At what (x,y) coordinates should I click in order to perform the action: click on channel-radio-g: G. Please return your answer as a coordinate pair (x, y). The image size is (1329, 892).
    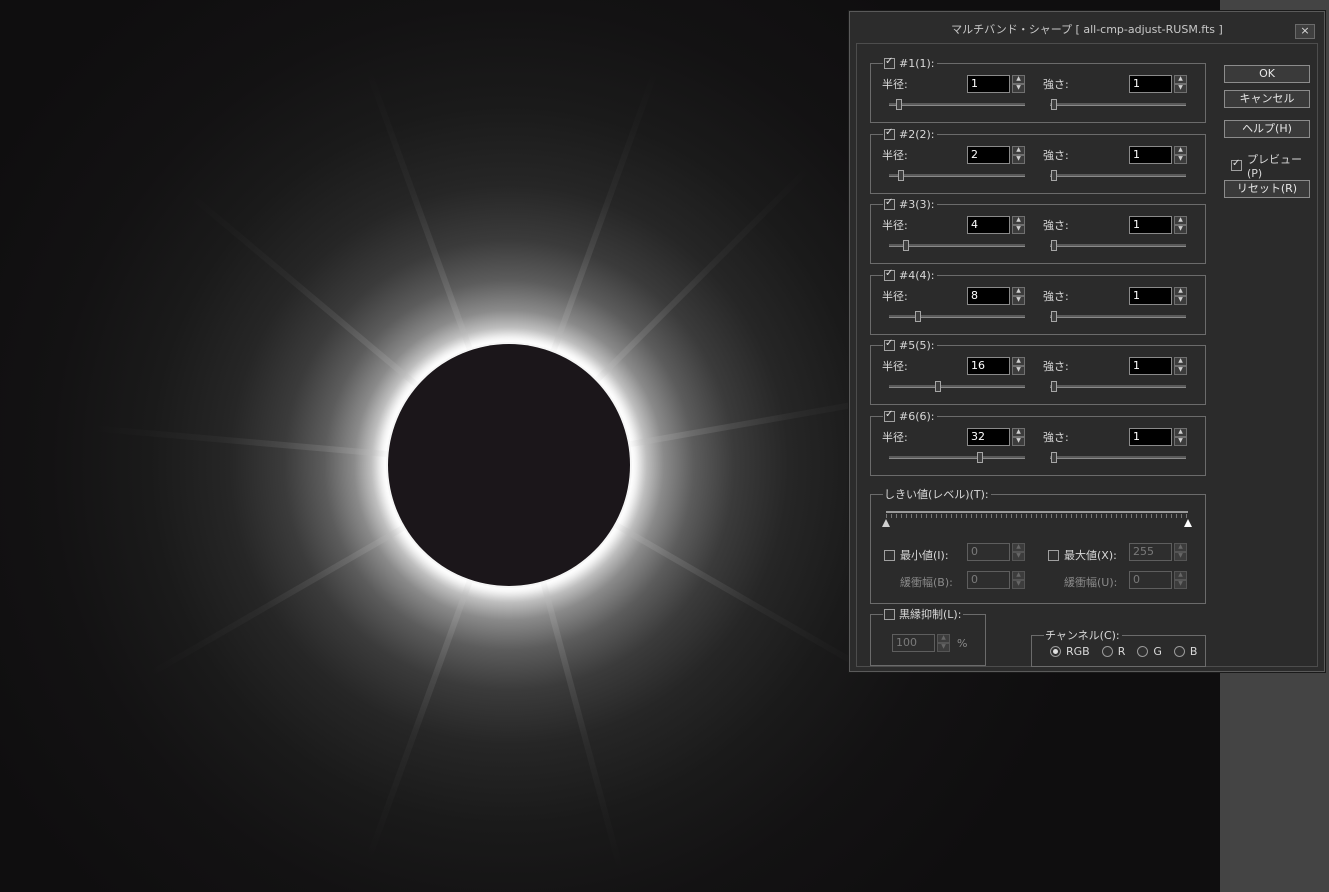
    Looking at the image, I should click on (1149, 651).